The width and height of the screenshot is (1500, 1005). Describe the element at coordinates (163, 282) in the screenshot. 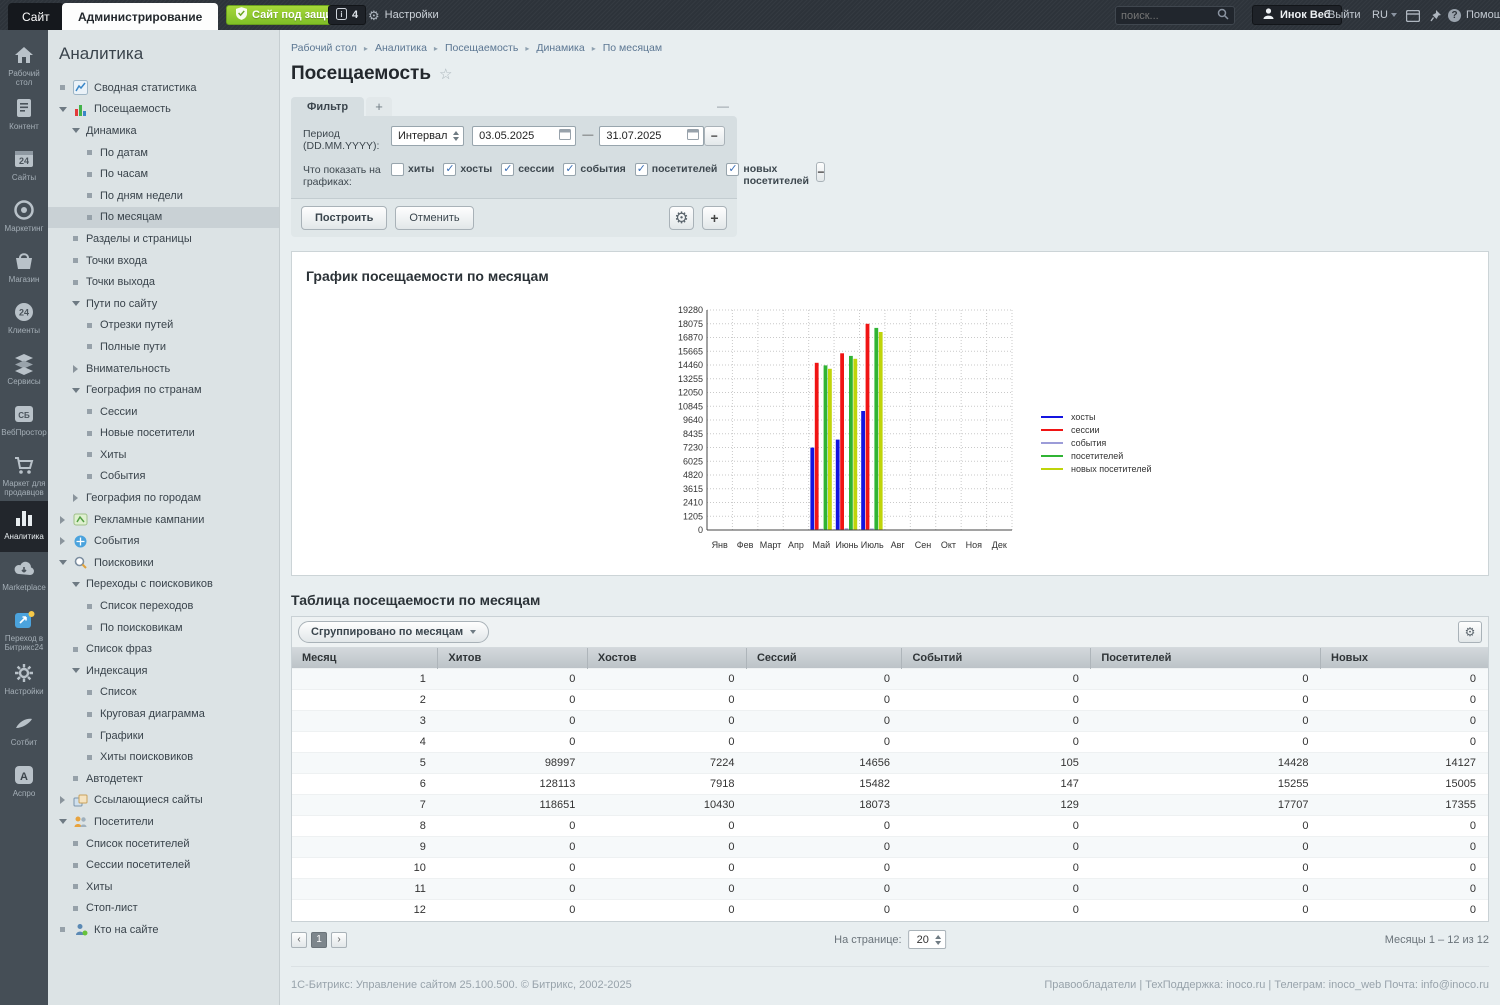

I see `sidebar-item-точки-выхода: Точки выхода` at that location.